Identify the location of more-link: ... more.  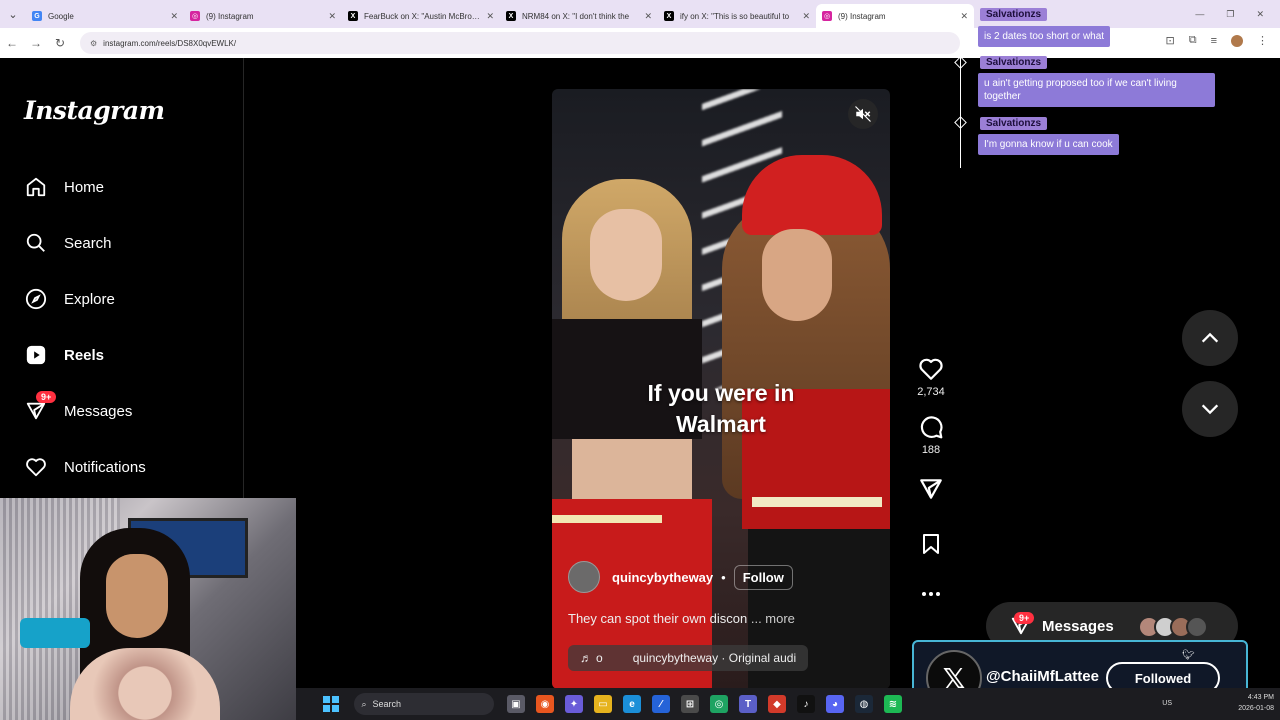
(773, 618).